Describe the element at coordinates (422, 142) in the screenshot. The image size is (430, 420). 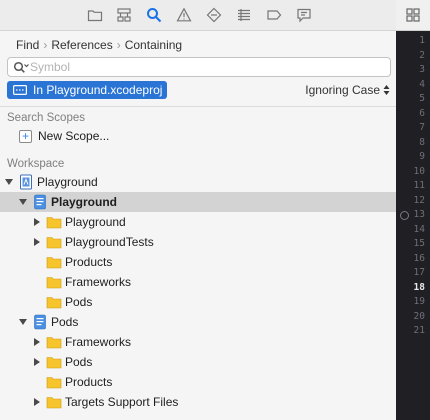
I see `line-number: 8` at that location.